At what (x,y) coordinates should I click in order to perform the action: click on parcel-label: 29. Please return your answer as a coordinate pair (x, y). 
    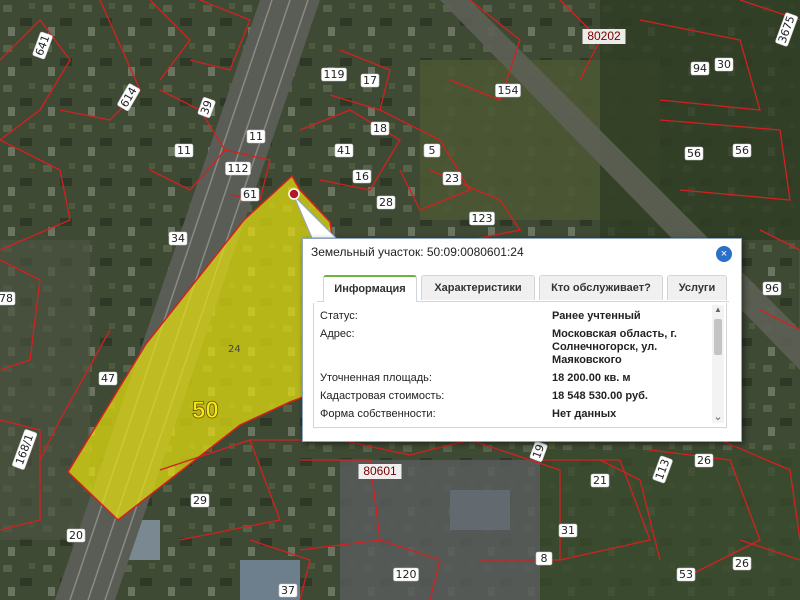
    Looking at the image, I should click on (200, 500).